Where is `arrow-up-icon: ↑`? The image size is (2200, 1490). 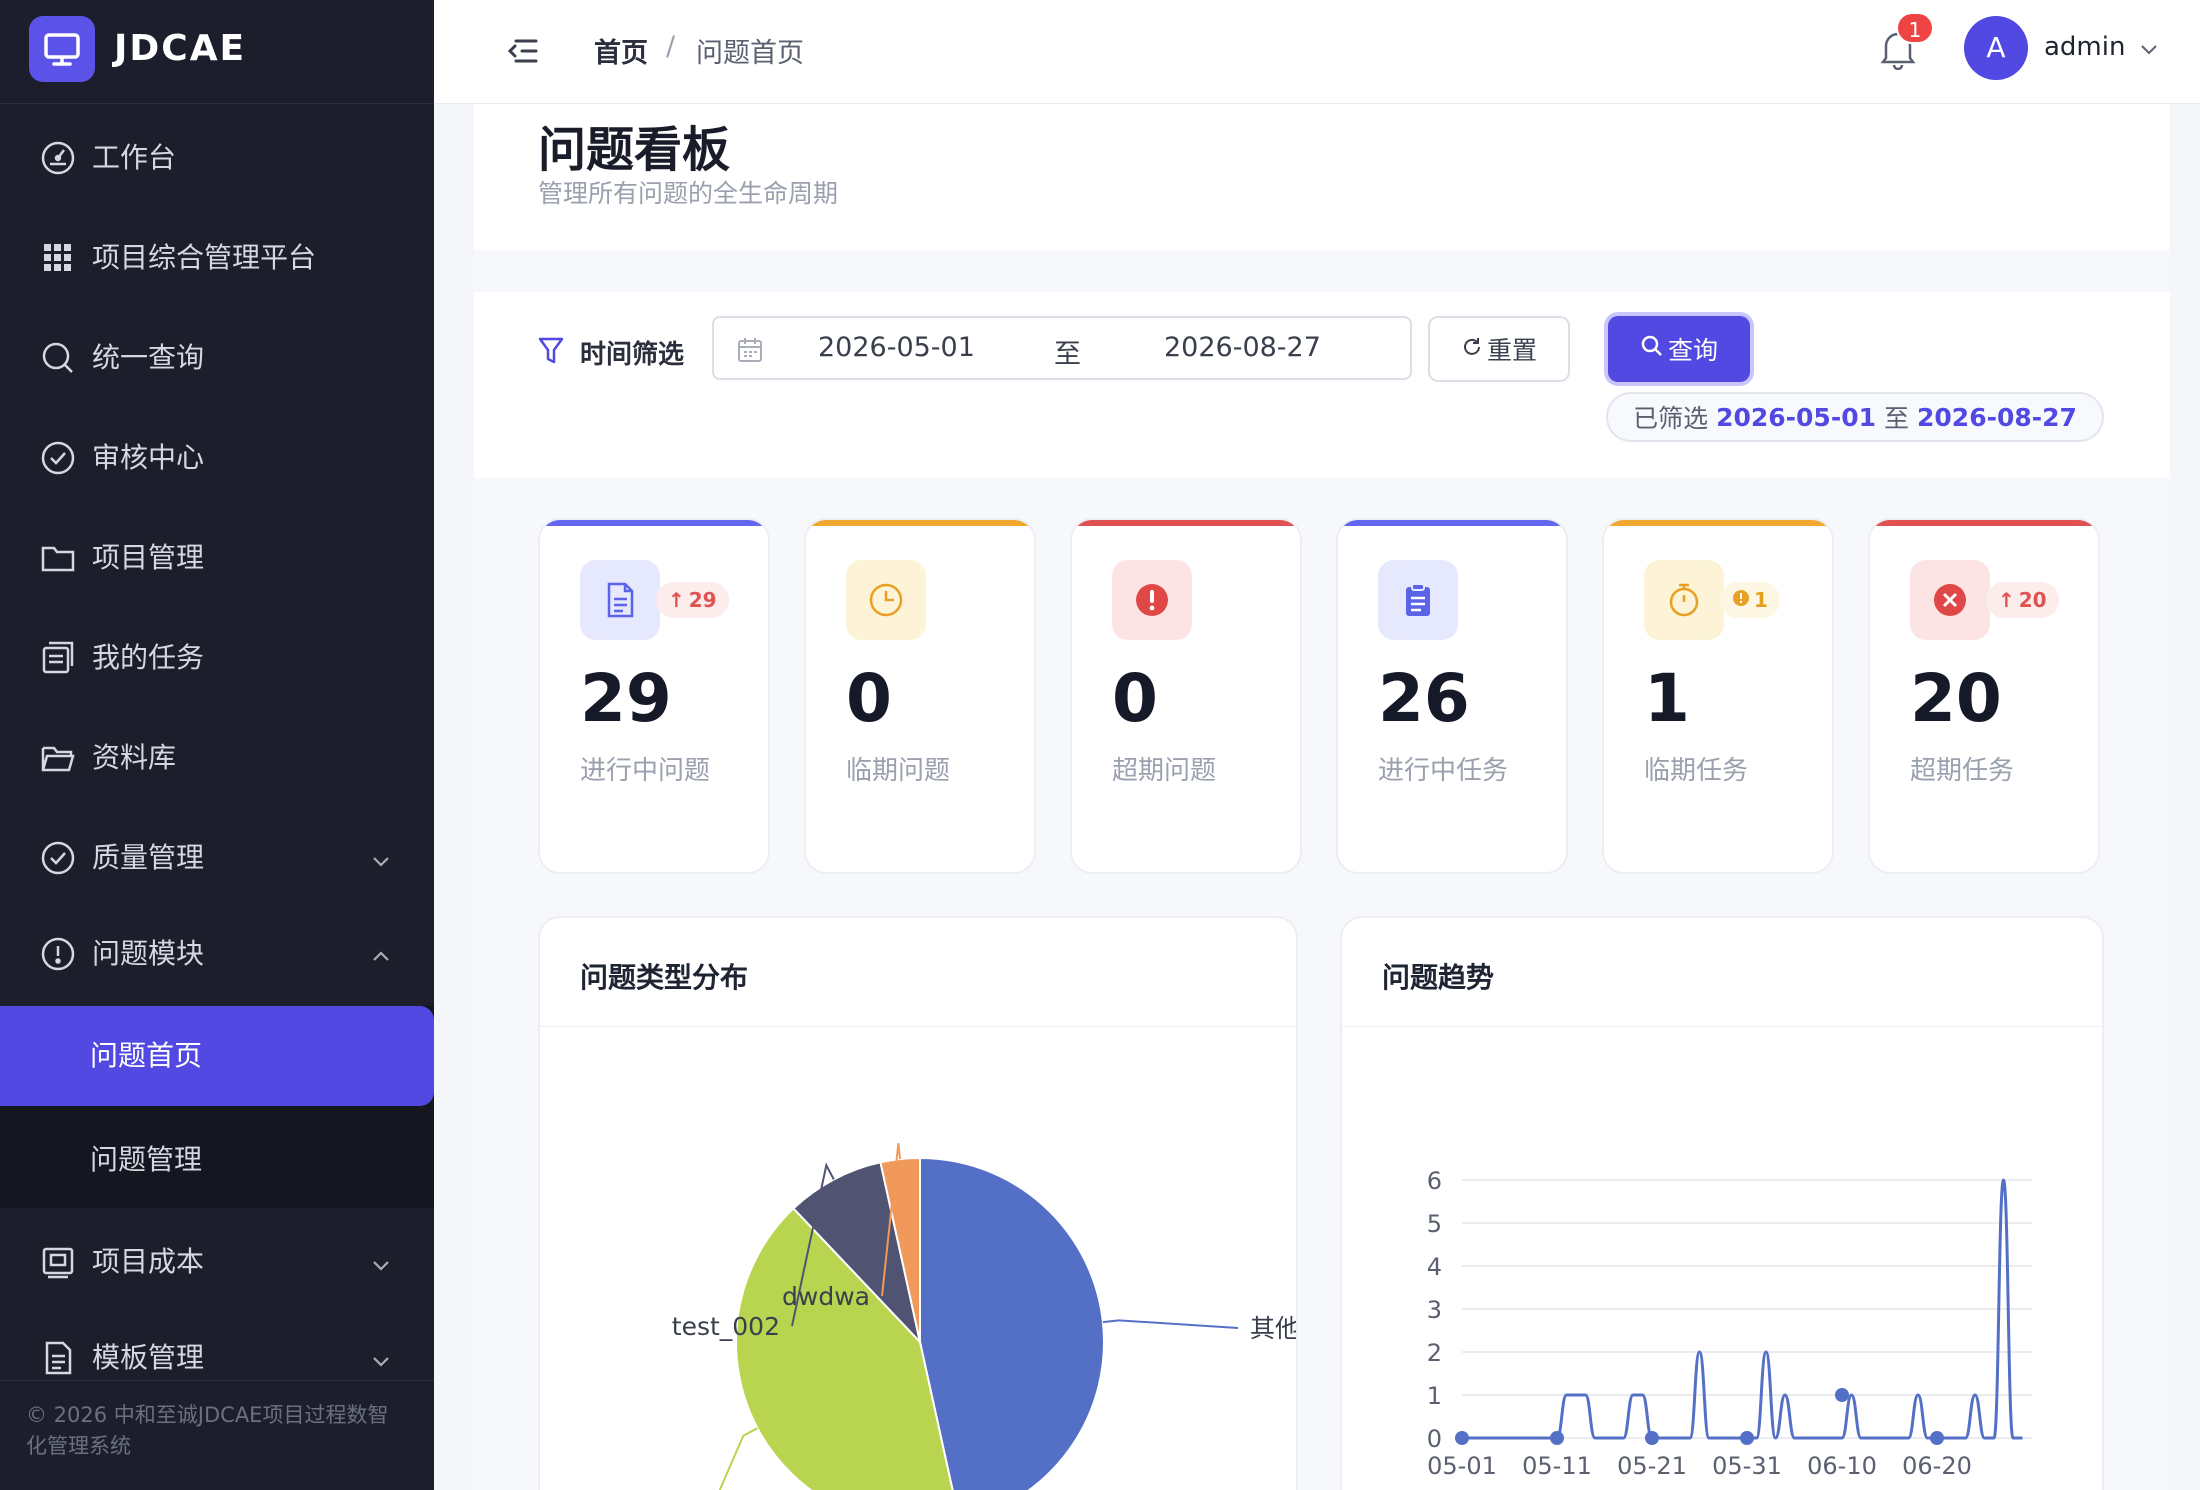 arrow-up-icon: ↑ is located at coordinates (2006, 600).